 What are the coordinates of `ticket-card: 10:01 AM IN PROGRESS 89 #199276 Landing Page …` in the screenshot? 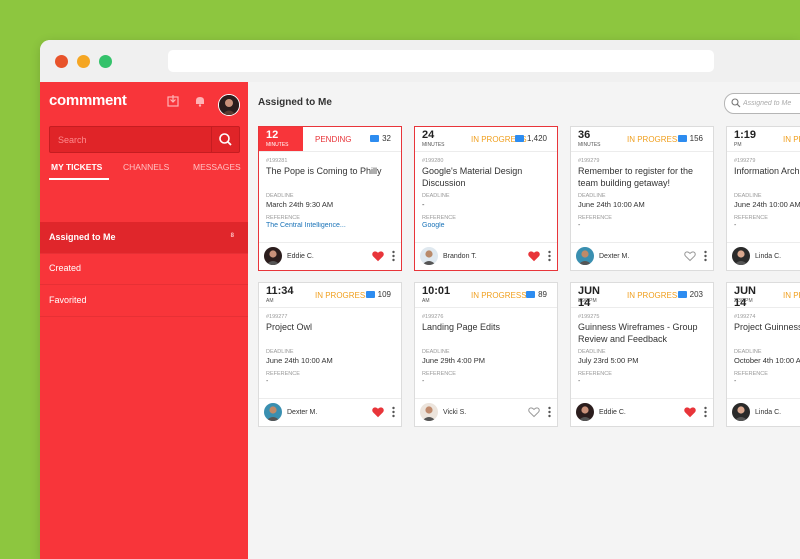 It's located at (486, 354).